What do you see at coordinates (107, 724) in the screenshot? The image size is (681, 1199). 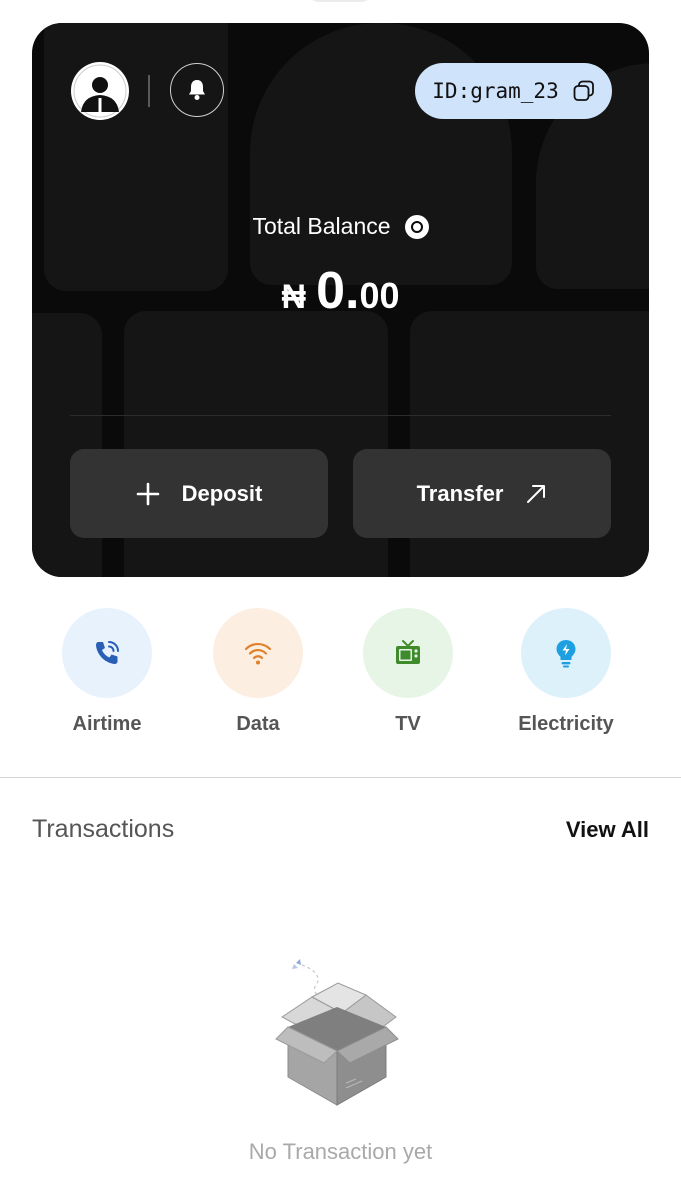 I see `service-label: Airtime` at bounding box center [107, 724].